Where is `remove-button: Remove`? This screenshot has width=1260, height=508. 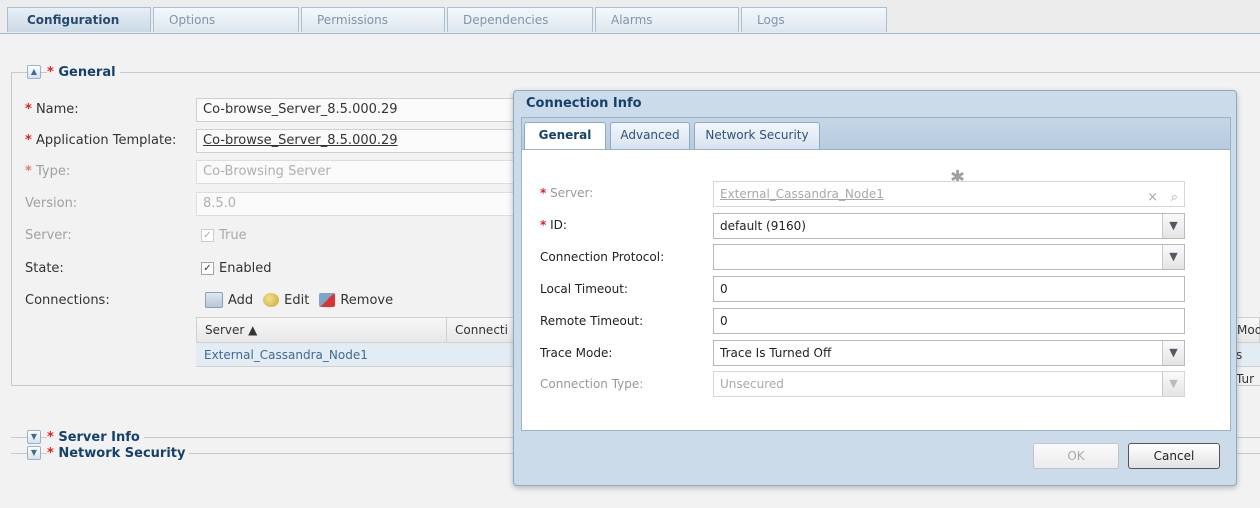
remove-button: Remove is located at coordinates (356, 300).